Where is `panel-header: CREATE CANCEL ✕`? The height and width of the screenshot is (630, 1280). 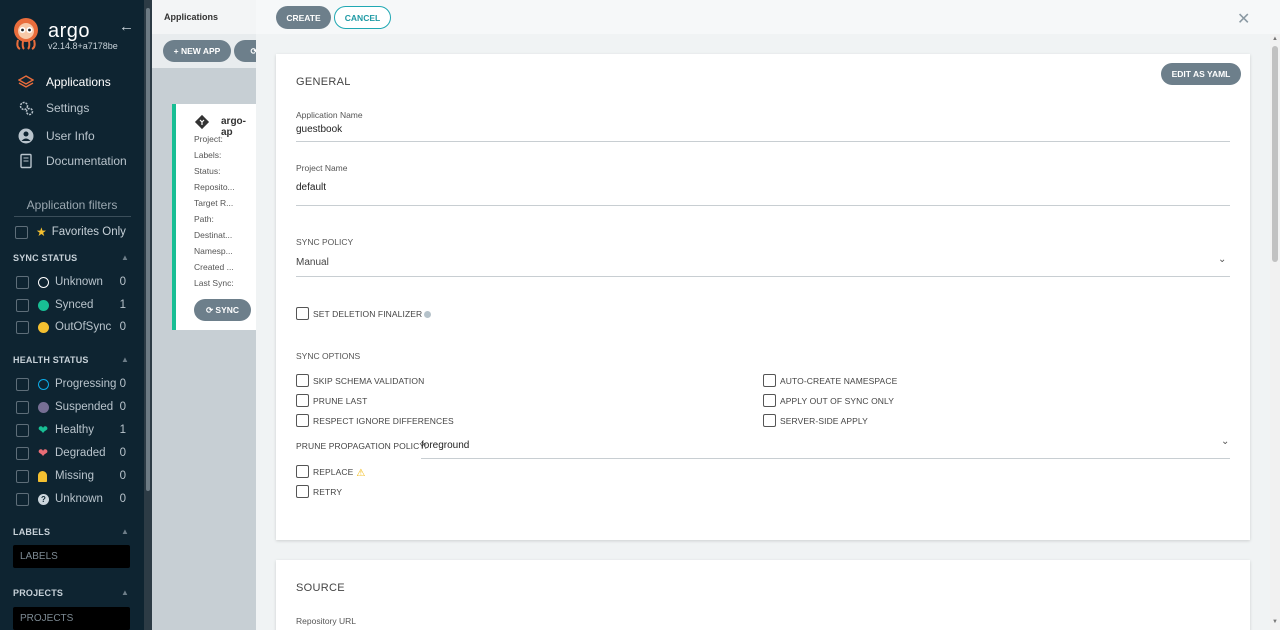
panel-header: CREATE CANCEL ✕ is located at coordinates (768, 17).